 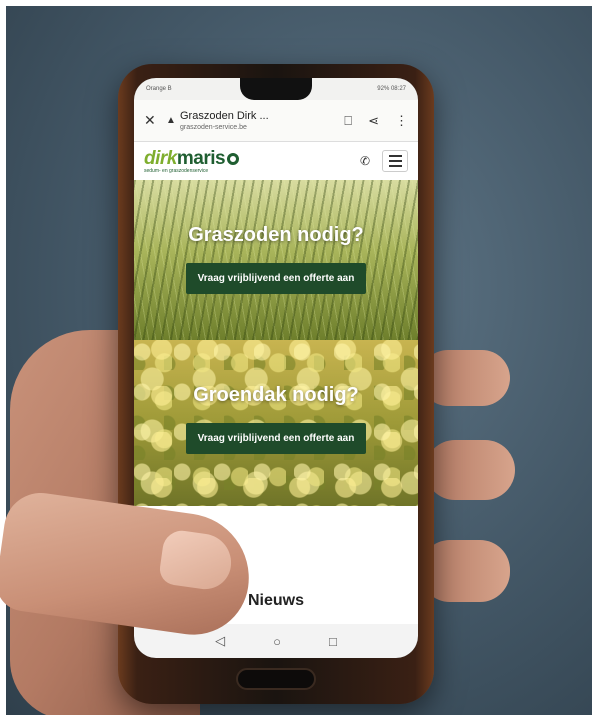 What do you see at coordinates (276, 235) in the screenshot?
I see `hero-graszoden-title: Graszoden nodig?` at bounding box center [276, 235].